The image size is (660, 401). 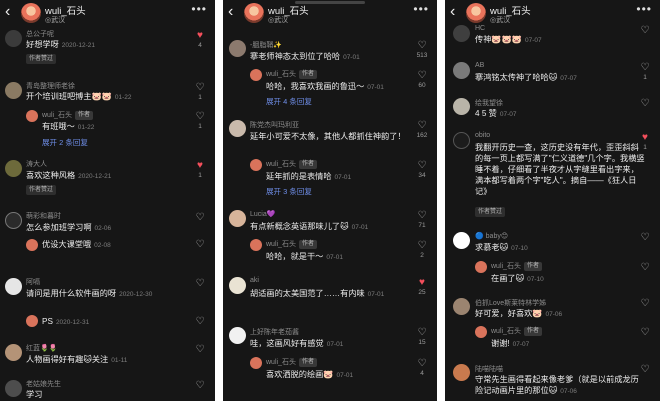 I want to click on comment-text: 喜欢这种风格 2020-12-21, so click(x=69, y=175).